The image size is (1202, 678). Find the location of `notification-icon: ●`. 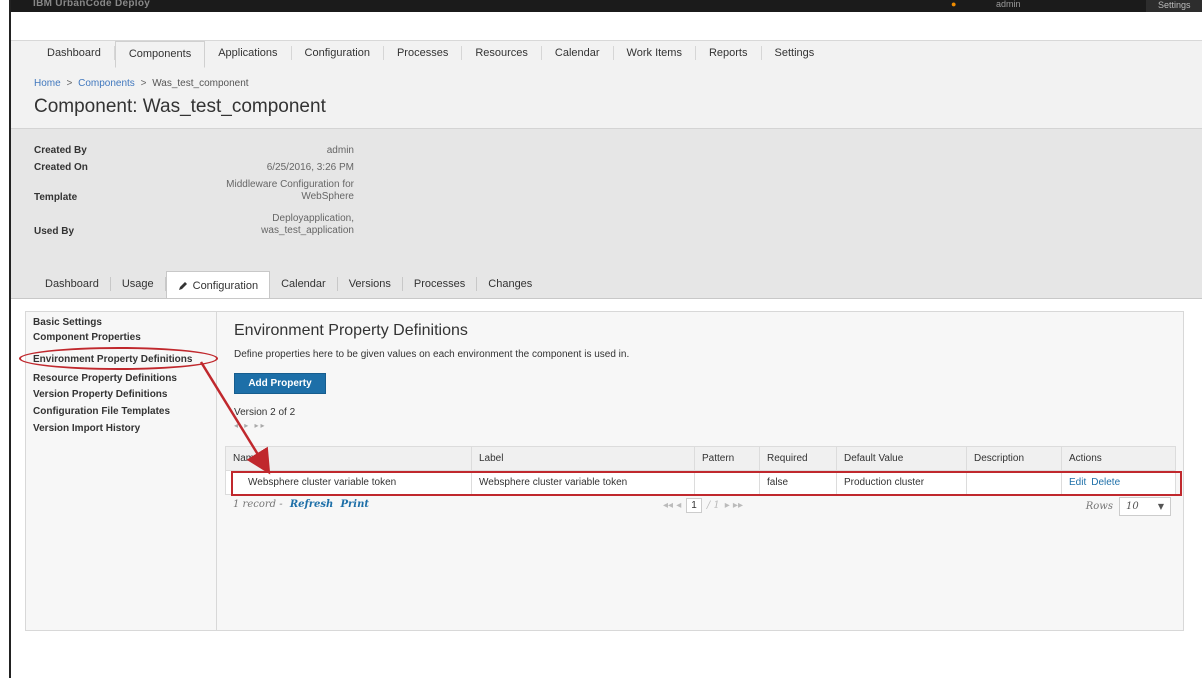

notification-icon: ● is located at coordinates (953, 4).